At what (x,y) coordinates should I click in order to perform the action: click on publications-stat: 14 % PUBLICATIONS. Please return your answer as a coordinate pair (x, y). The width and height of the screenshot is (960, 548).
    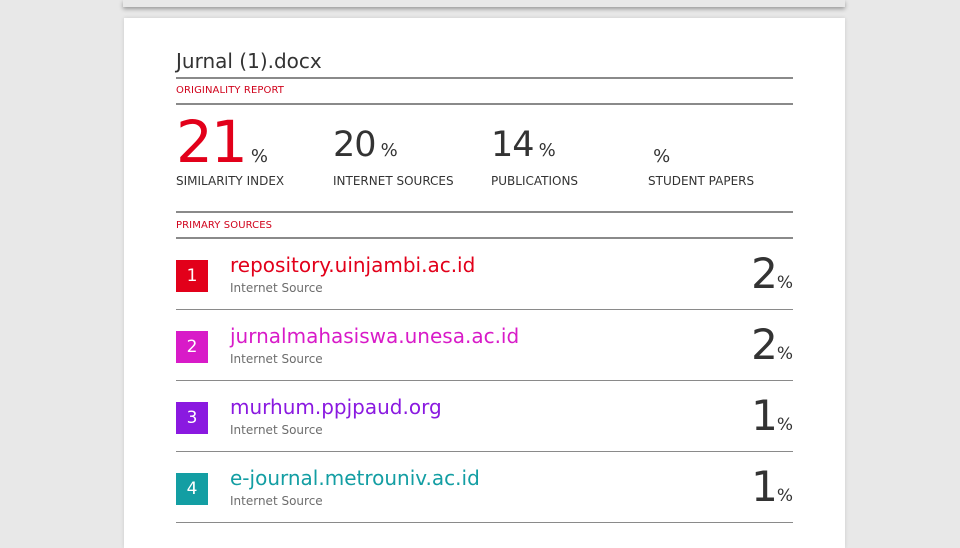
    Looking at the image, I should click on (534, 156).